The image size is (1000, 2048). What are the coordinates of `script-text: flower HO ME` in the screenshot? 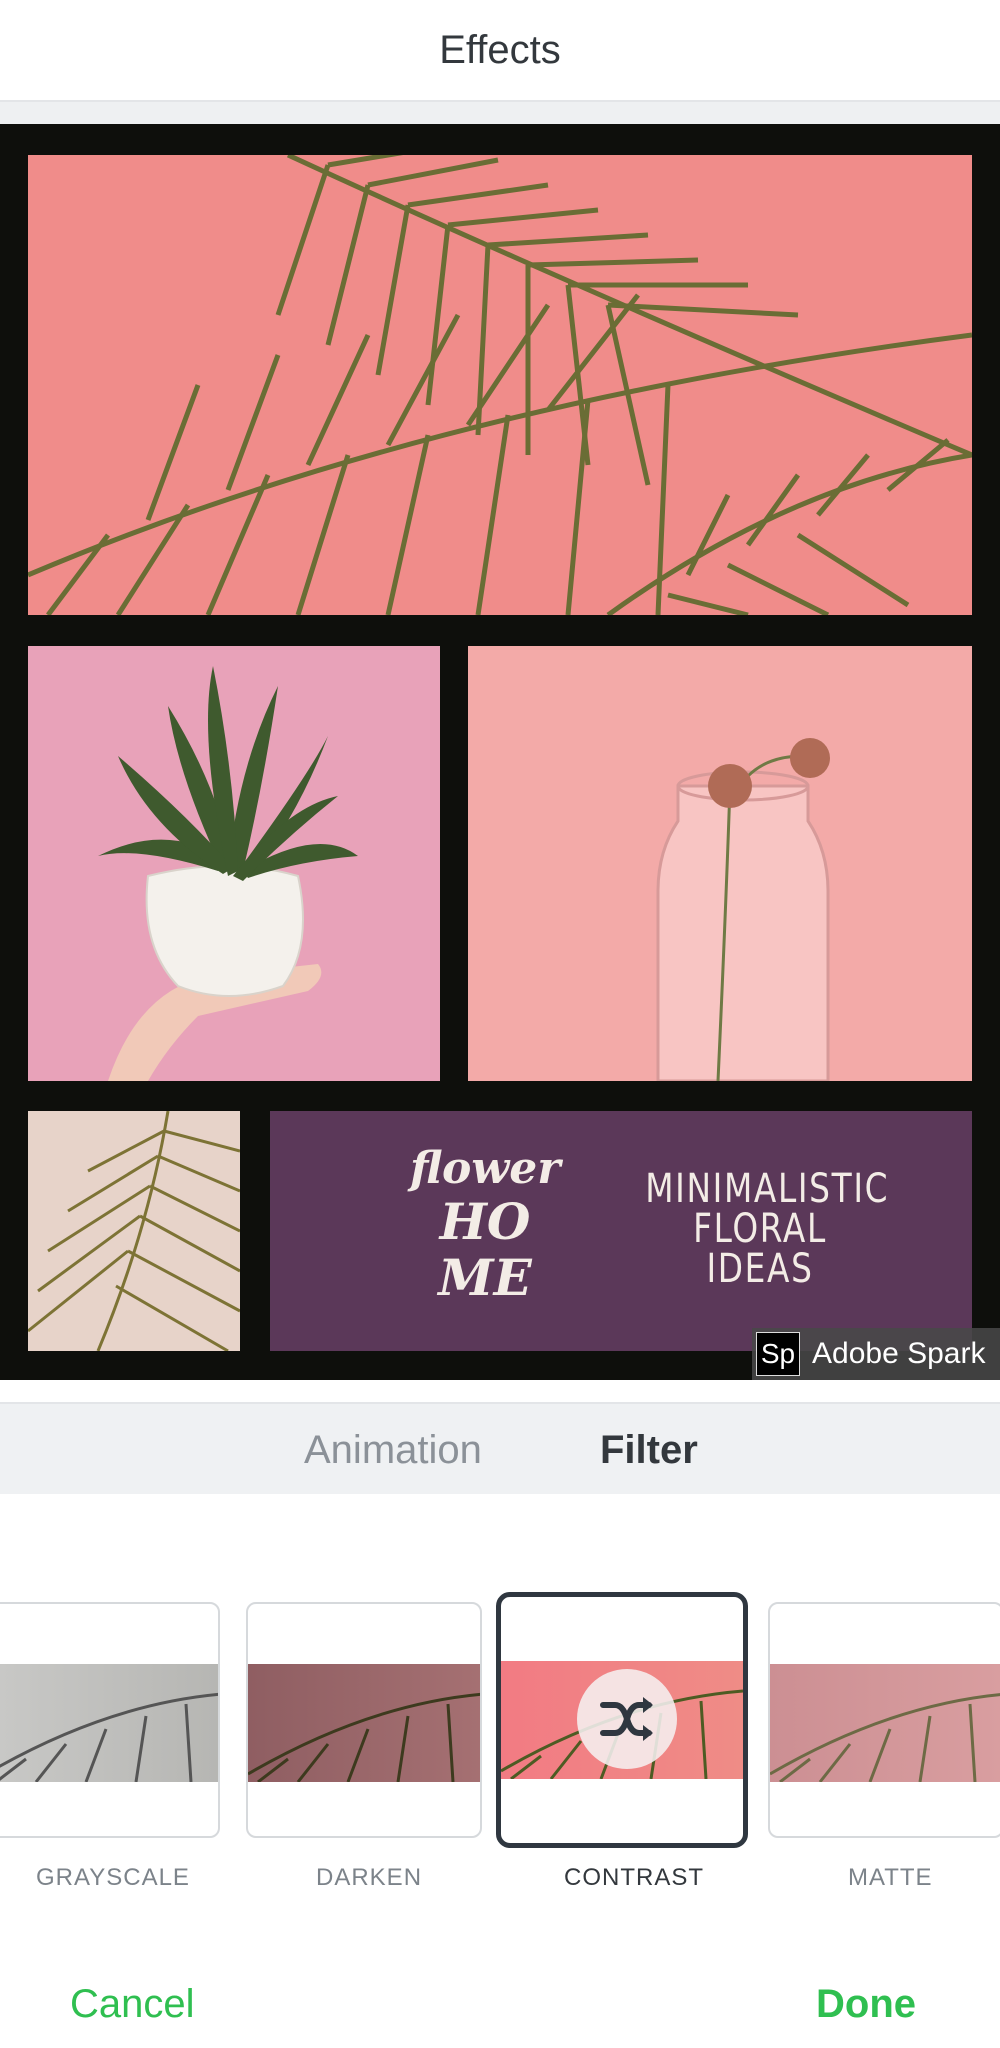 It's located at (485, 1225).